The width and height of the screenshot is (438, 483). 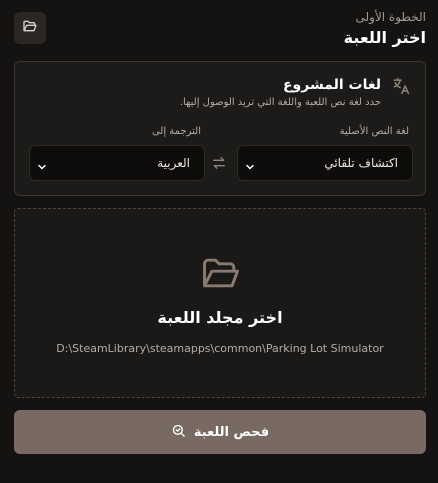 I want to click on open-folder-button, so click(x=30, y=28).